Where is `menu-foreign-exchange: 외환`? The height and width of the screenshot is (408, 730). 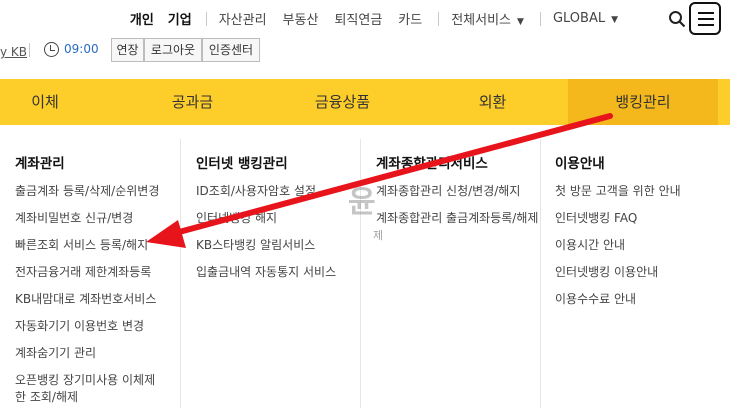
menu-foreign-exchange: 외환 is located at coordinates (492, 102).